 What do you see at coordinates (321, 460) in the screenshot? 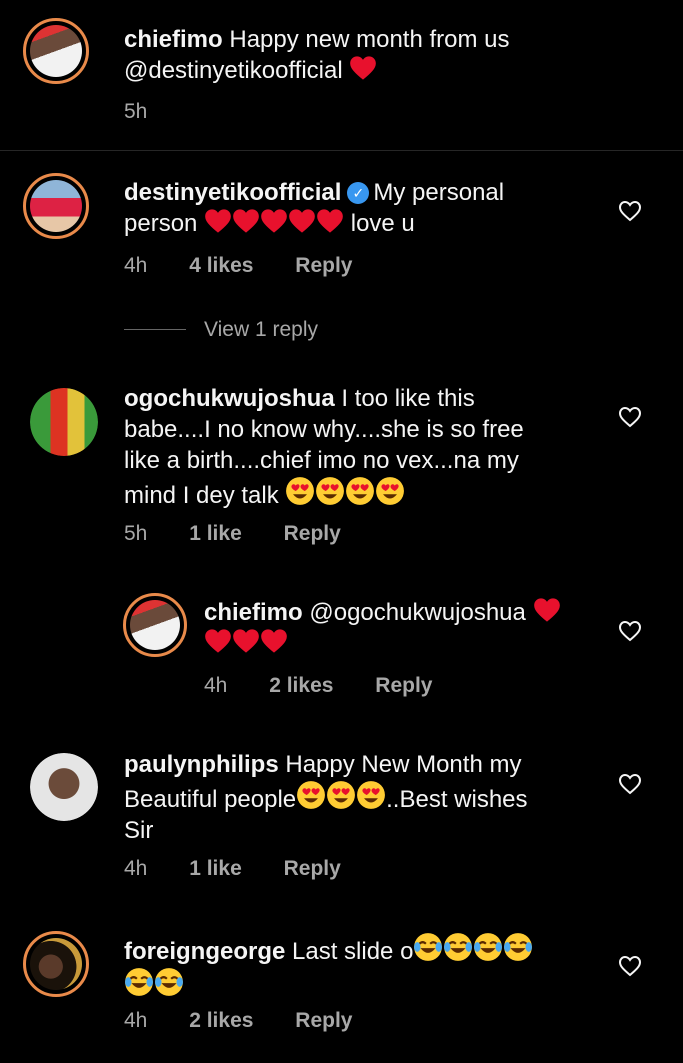
I see `comment-text: like a birth....chief imo no vex...na my` at bounding box center [321, 460].